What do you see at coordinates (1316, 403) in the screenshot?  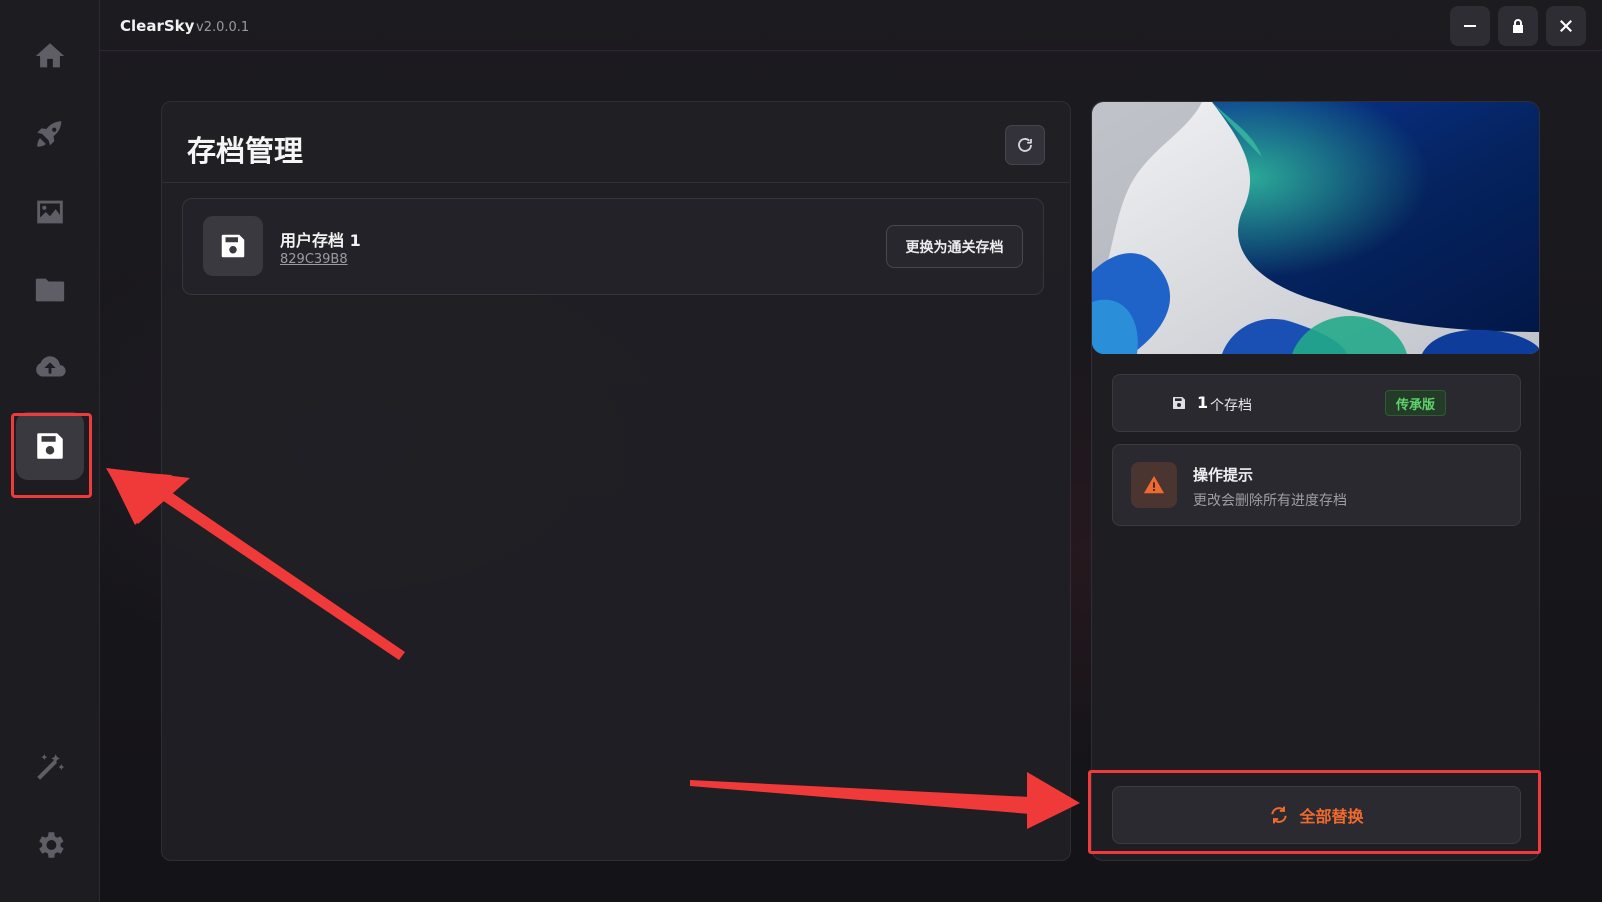 I see `save-count-card: 1 个存档 传承版` at bounding box center [1316, 403].